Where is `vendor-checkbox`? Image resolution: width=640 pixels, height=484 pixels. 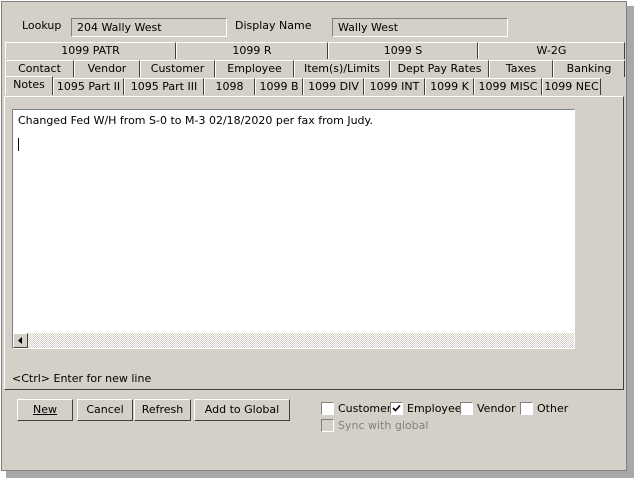
vendor-checkbox is located at coordinates (466, 408).